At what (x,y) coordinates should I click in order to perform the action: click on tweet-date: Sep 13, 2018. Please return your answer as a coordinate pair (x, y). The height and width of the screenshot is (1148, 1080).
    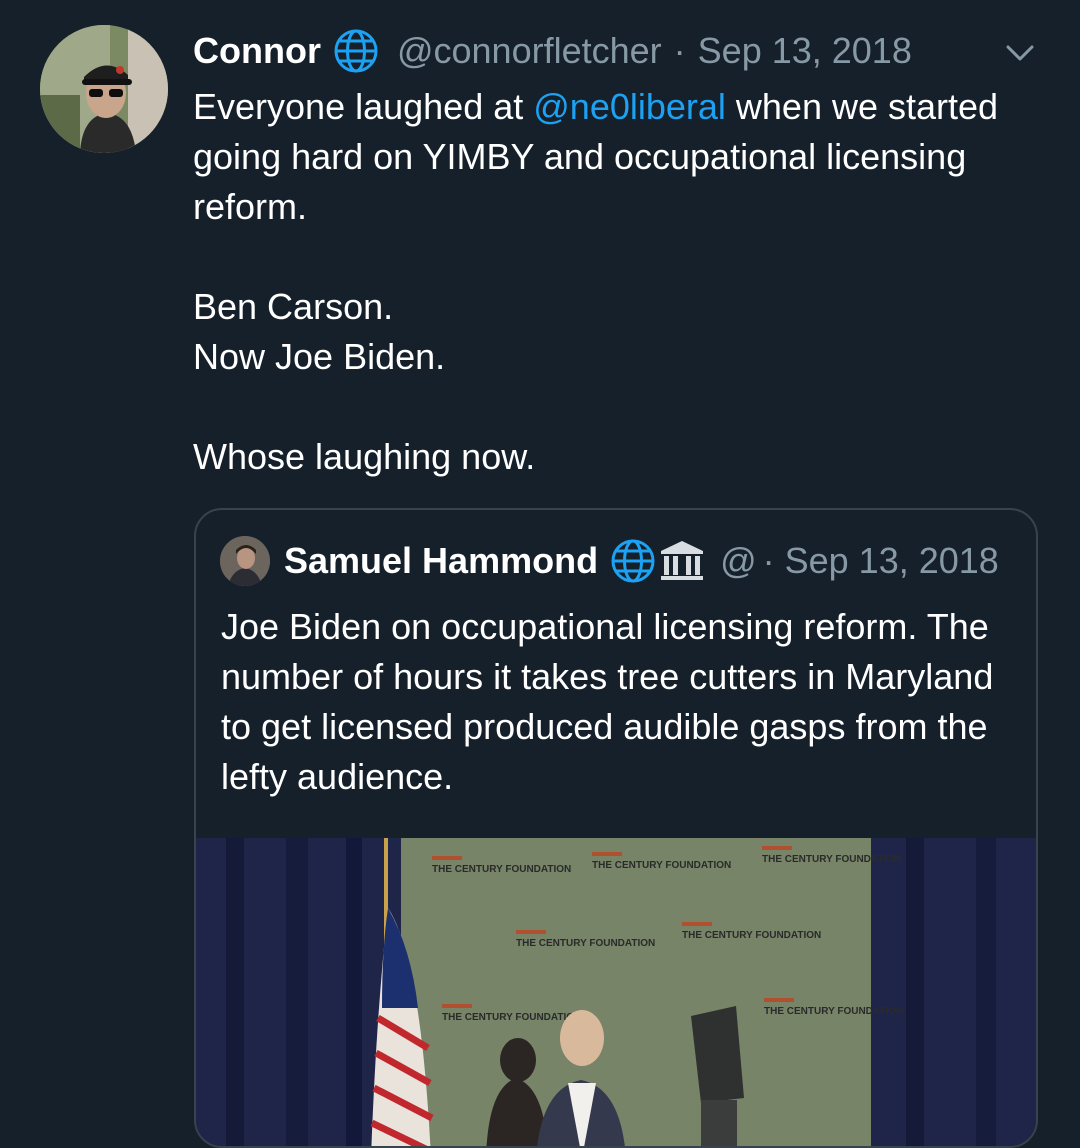
    Looking at the image, I should click on (805, 51).